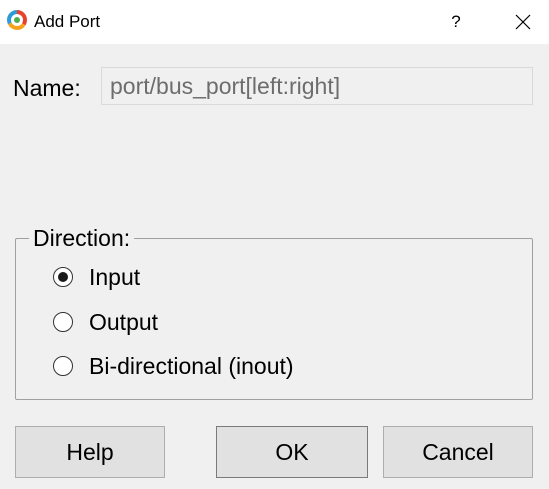 Image resolution: width=549 pixels, height=489 pixels. I want to click on radio-label: Bi-directional (inout), so click(191, 366).